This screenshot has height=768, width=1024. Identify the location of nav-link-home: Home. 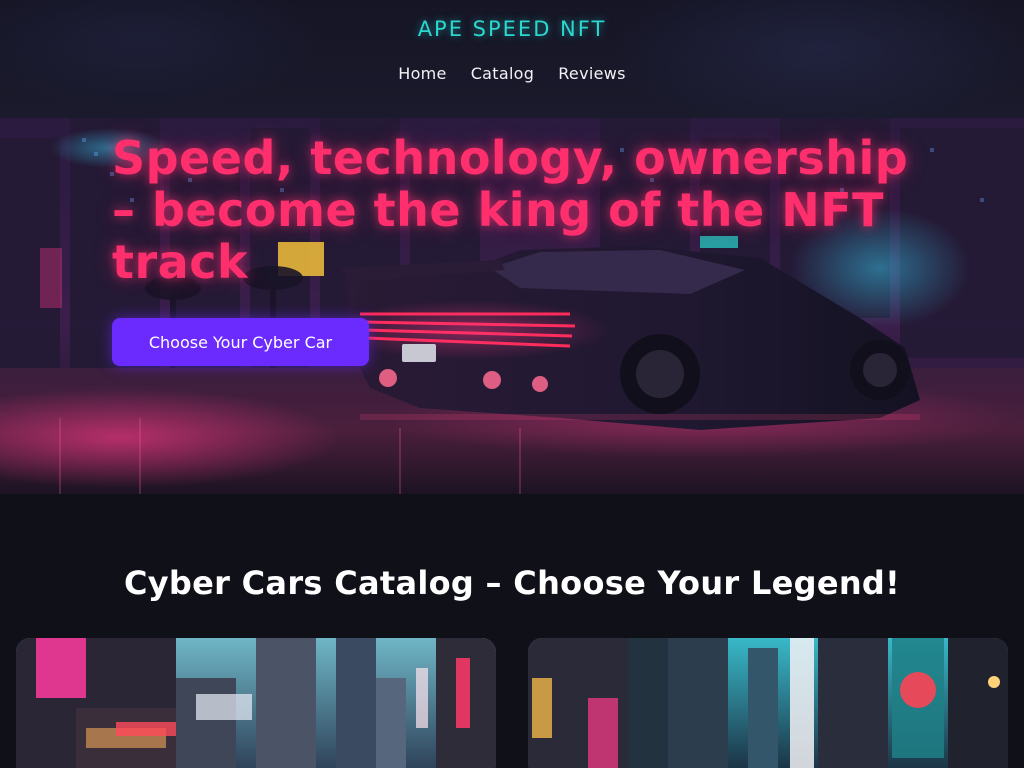
(422, 73).